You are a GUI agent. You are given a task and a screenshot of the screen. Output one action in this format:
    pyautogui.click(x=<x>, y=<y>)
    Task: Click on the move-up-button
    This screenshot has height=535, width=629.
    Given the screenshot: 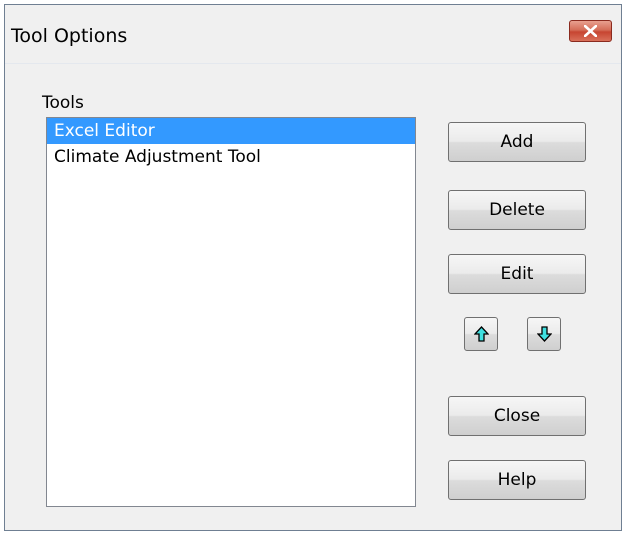 What is the action you would take?
    pyautogui.click(x=481, y=334)
    